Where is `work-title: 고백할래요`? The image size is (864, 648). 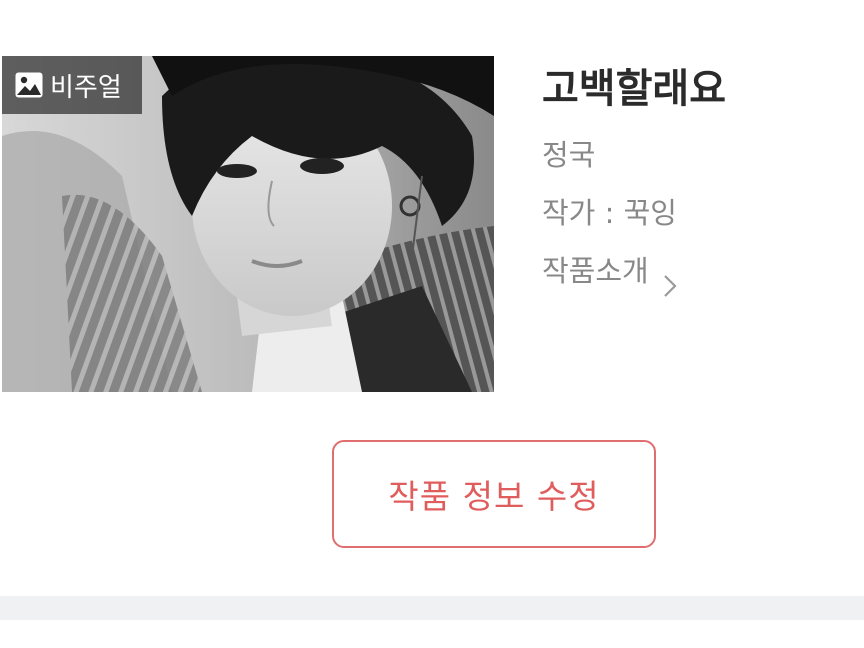 work-title: 고백할래요 is located at coordinates (634, 89).